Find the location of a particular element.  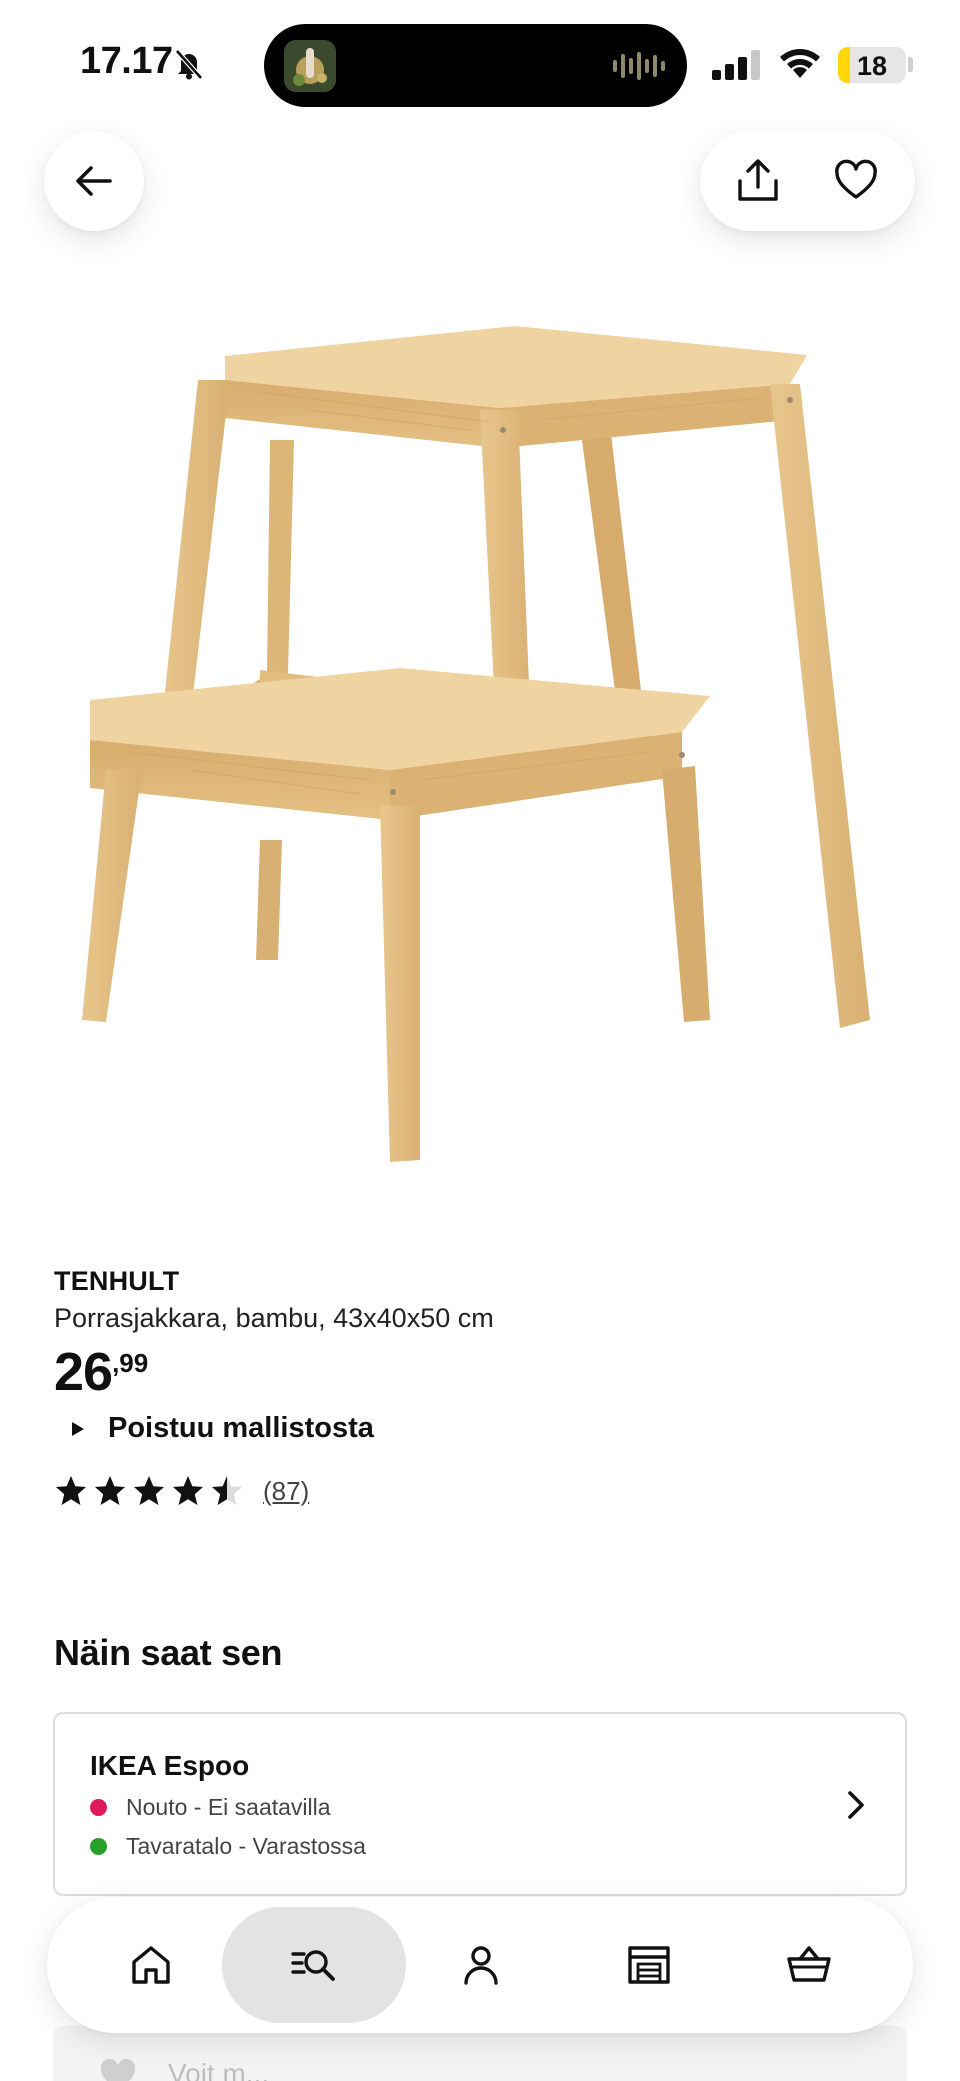

search-list-icon is located at coordinates (313, 1965).